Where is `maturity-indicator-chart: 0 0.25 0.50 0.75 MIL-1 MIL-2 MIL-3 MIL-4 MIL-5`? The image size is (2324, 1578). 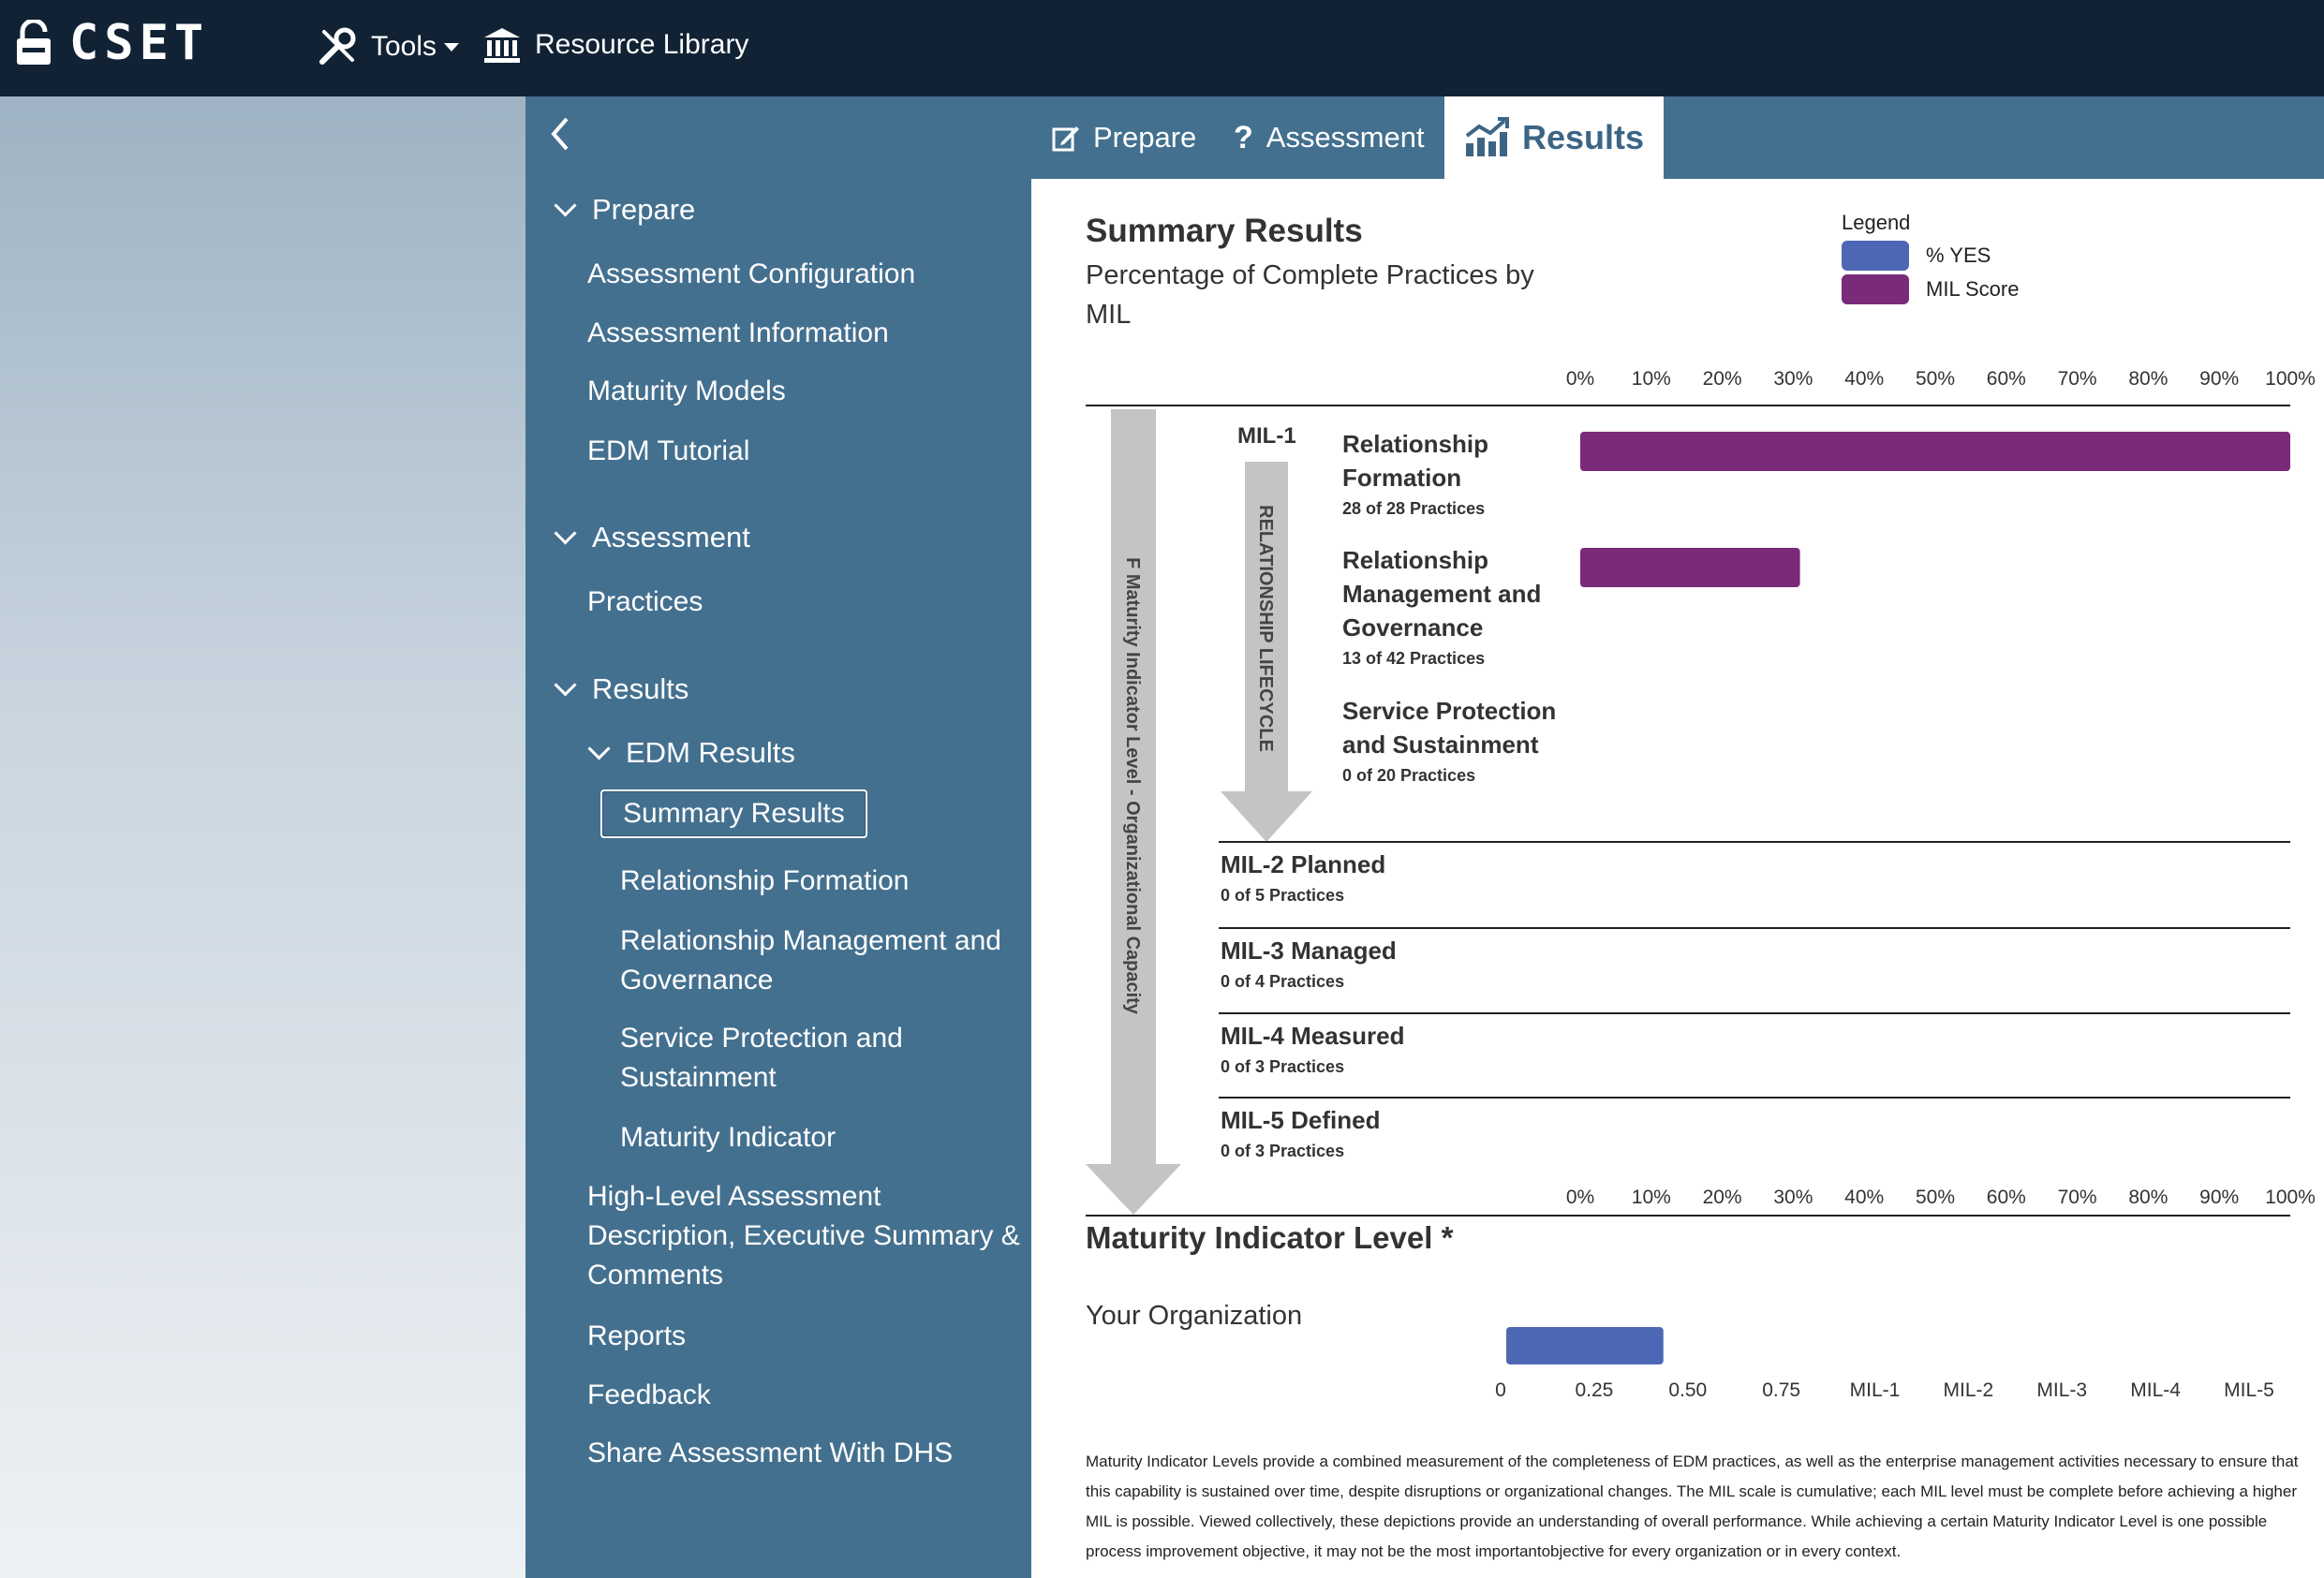
maturity-indicator-chart: 0 0.25 0.50 0.75 MIL-1 MIL-2 MIL-3 MIL-4 MIL-5 is located at coordinates (1885, 1364).